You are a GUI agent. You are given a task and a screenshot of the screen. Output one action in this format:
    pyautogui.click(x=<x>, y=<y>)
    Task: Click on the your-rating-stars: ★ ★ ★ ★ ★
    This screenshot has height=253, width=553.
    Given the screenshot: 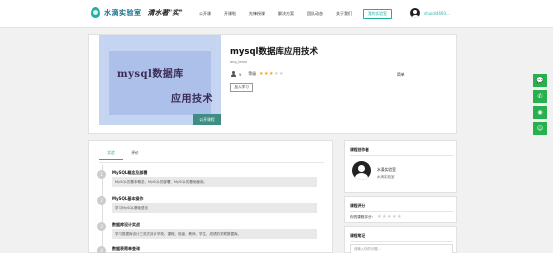 What is the action you would take?
    pyautogui.click(x=389, y=217)
    